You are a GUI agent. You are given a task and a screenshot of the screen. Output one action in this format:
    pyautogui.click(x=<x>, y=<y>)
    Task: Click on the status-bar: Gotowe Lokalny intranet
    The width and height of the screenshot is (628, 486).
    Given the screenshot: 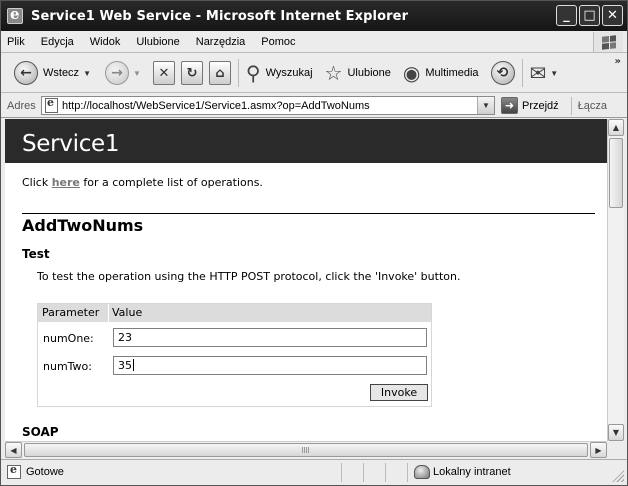 What is the action you would take?
    pyautogui.click(x=314, y=472)
    